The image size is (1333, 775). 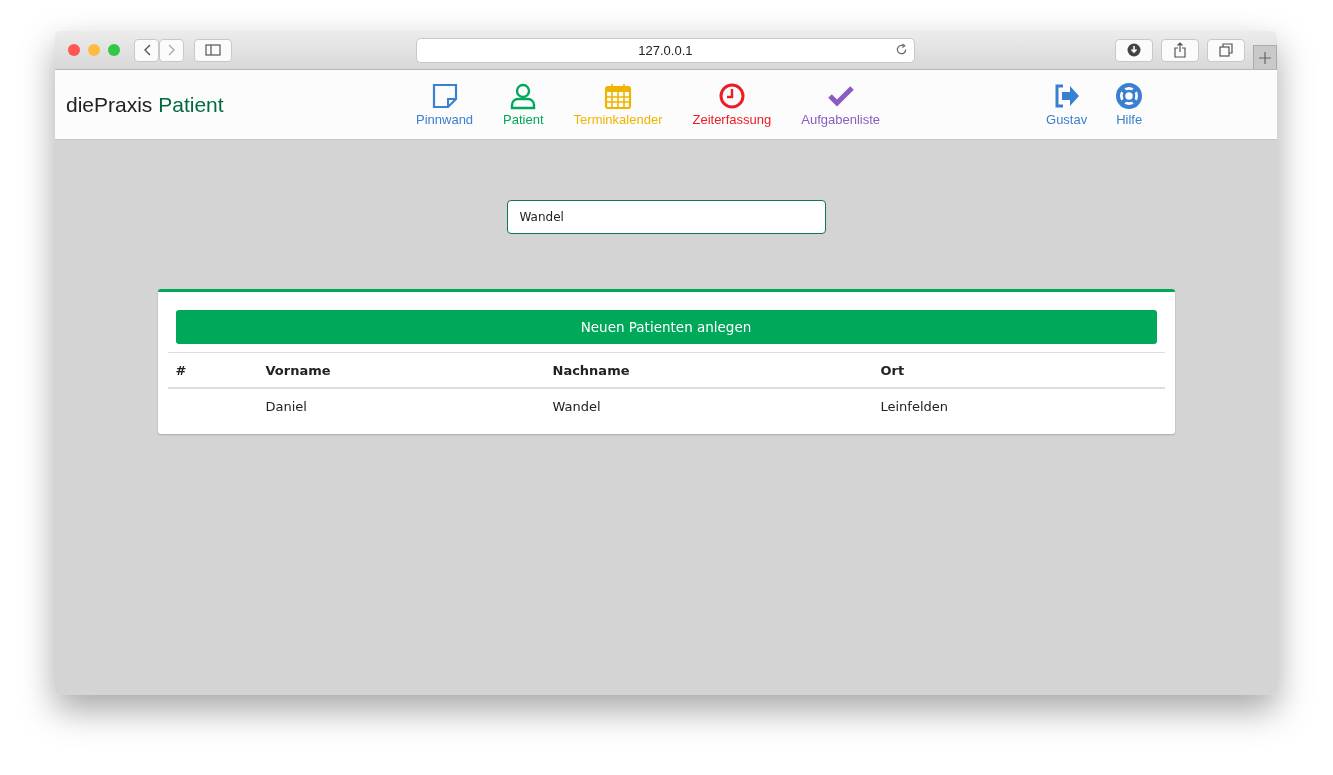 What do you see at coordinates (901, 49) in the screenshot?
I see `reload-icon` at bounding box center [901, 49].